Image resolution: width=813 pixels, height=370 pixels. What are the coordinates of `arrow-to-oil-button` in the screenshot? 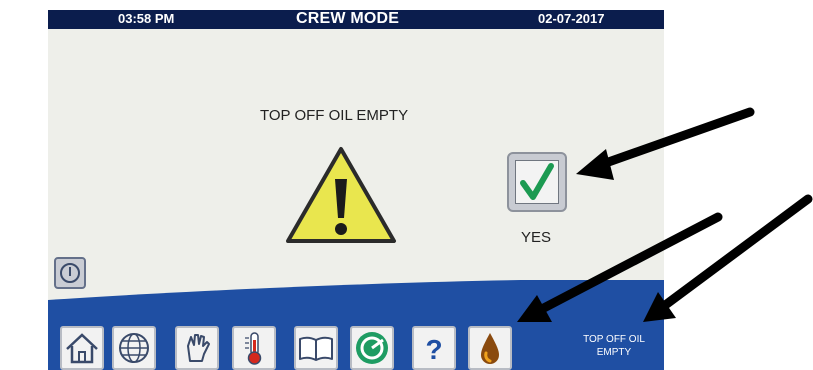 It's located at (620, 267).